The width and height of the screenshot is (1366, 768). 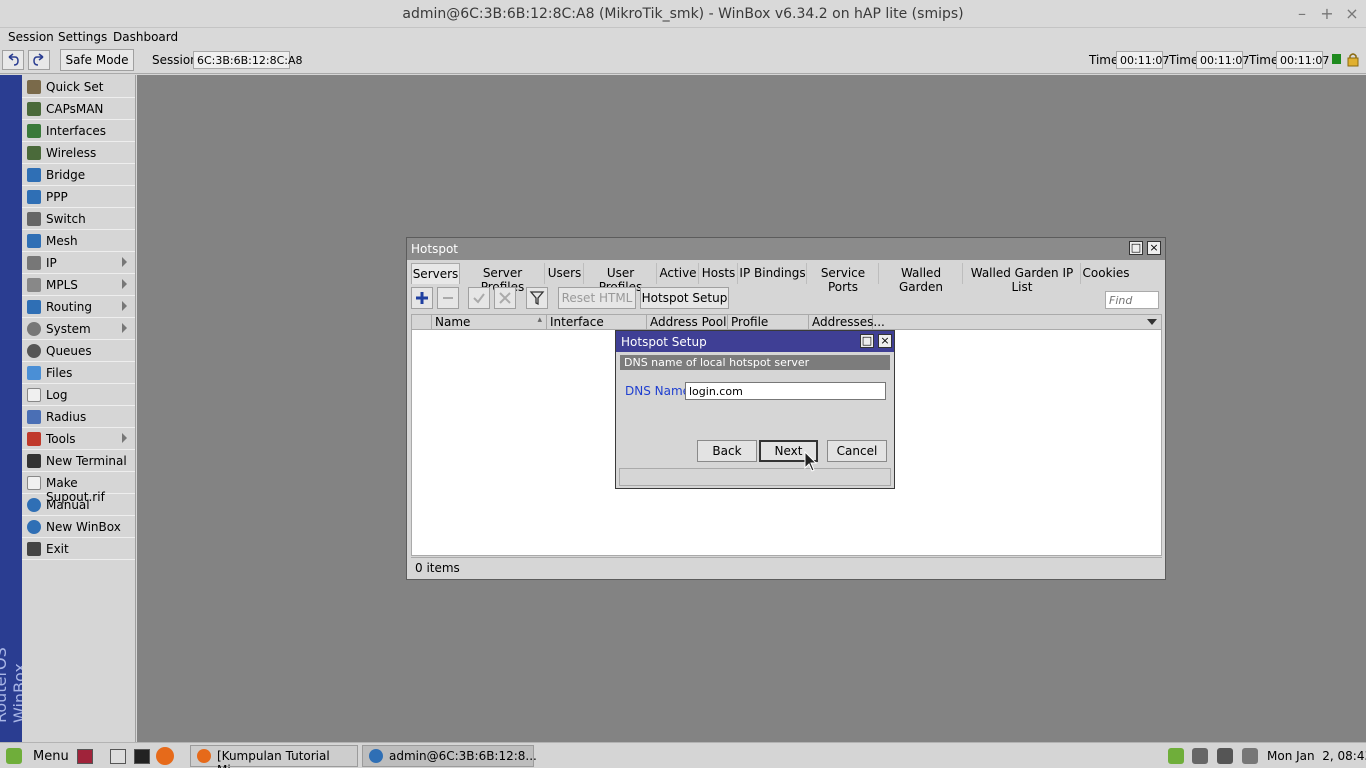 I want to click on column-header-address-pool: Address Pool, so click(x=687, y=322).